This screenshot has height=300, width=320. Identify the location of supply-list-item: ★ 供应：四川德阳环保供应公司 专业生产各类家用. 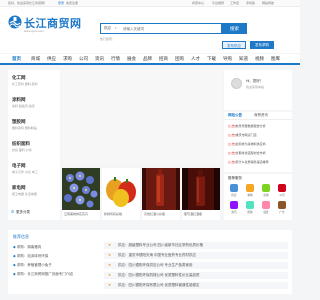
(196, 265).